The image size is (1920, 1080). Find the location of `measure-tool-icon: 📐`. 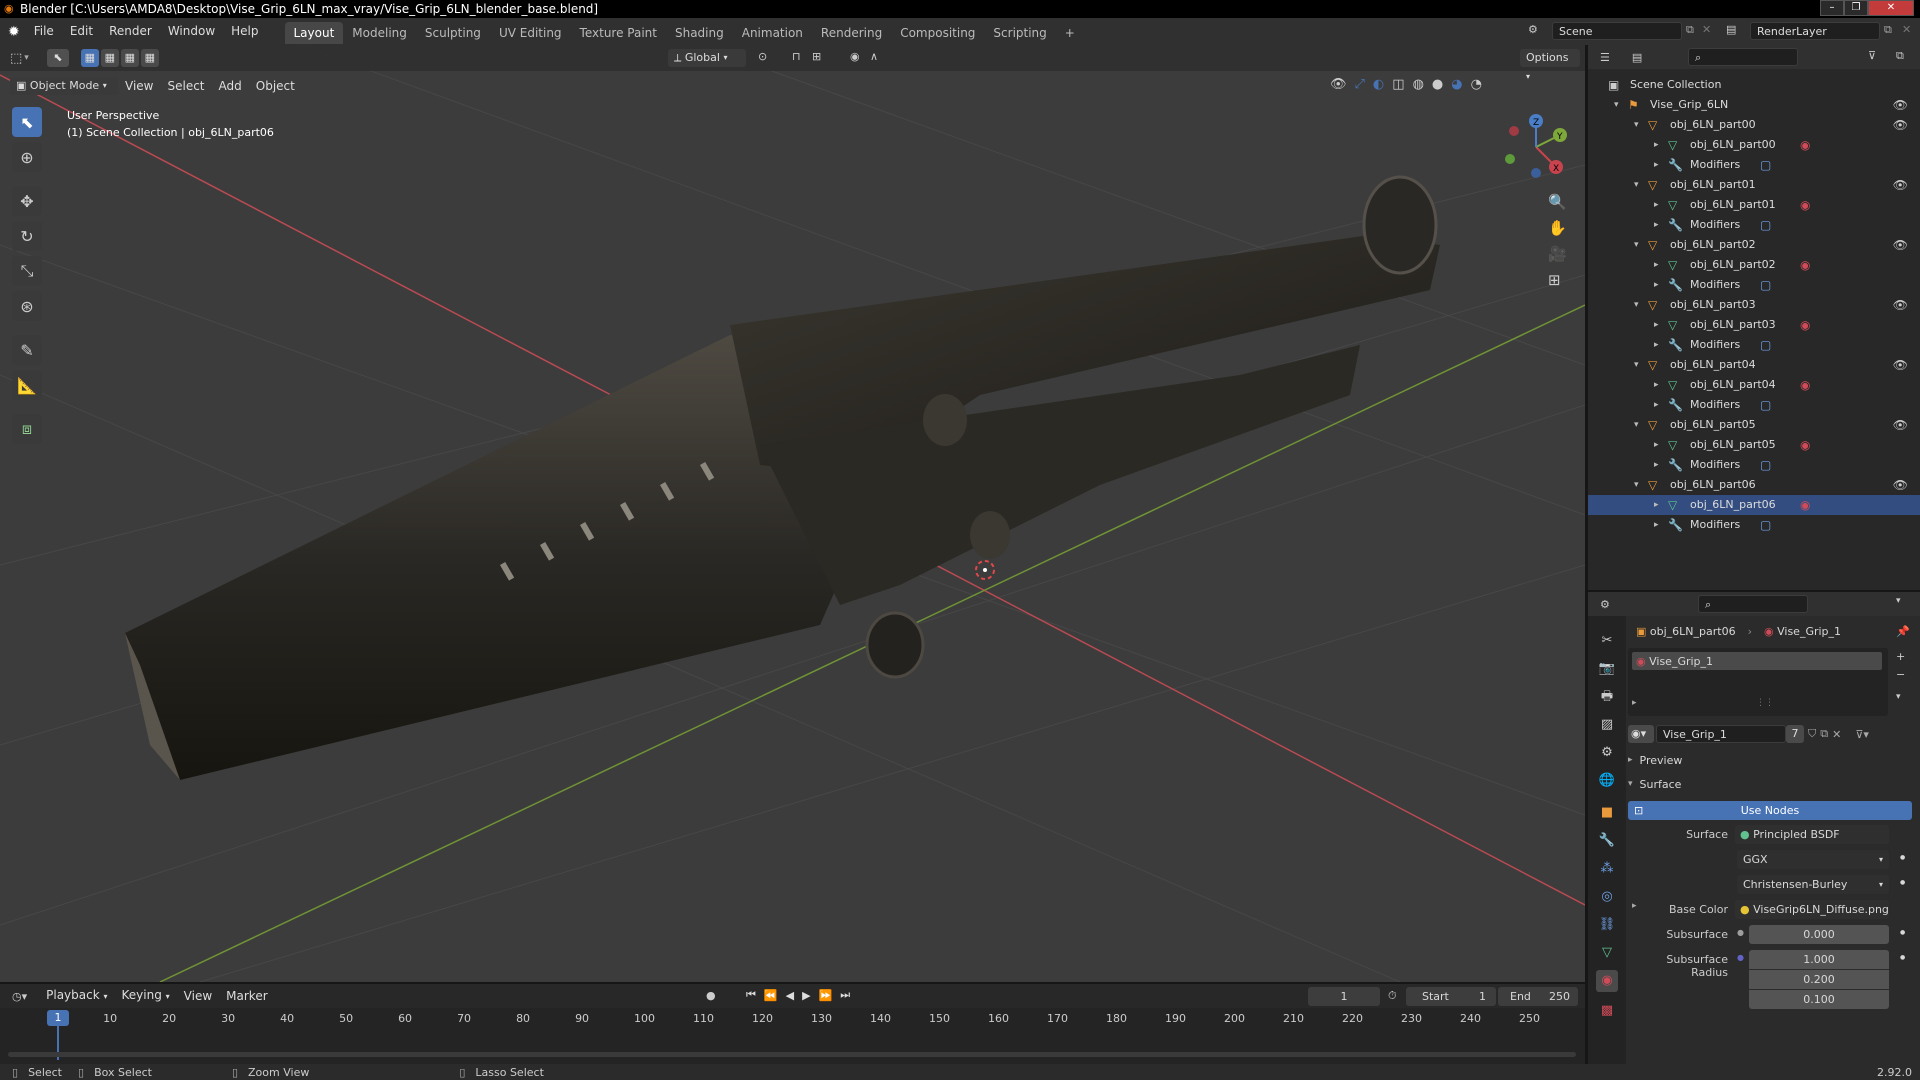

measure-tool-icon: 📐 is located at coordinates (27, 385).